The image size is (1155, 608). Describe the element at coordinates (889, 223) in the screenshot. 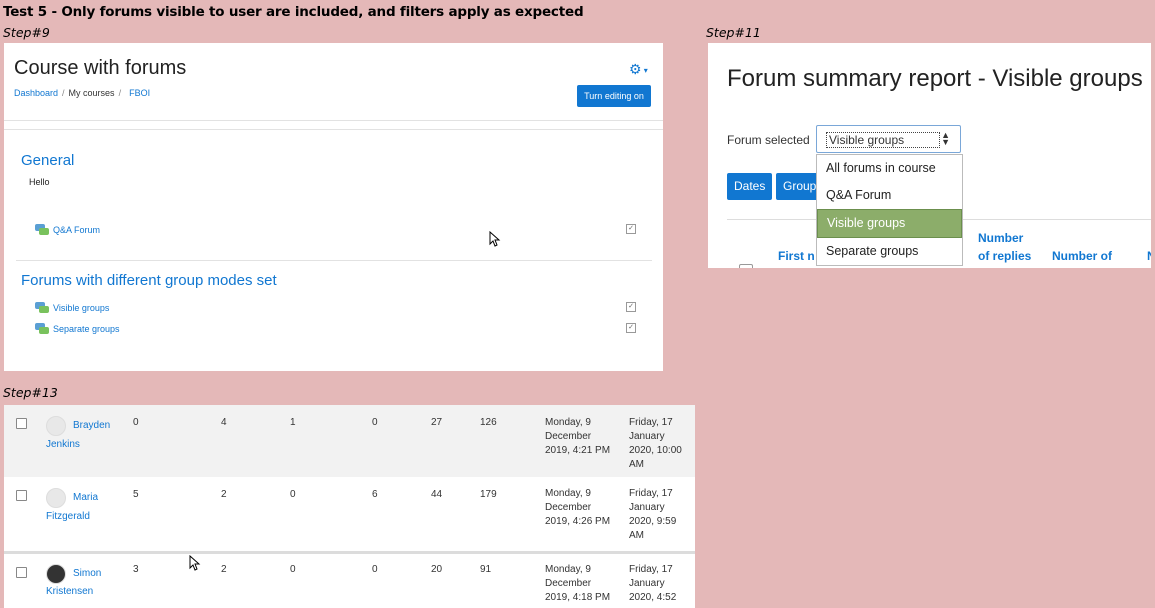

I see `option-visible-groups: Visible groups` at that location.